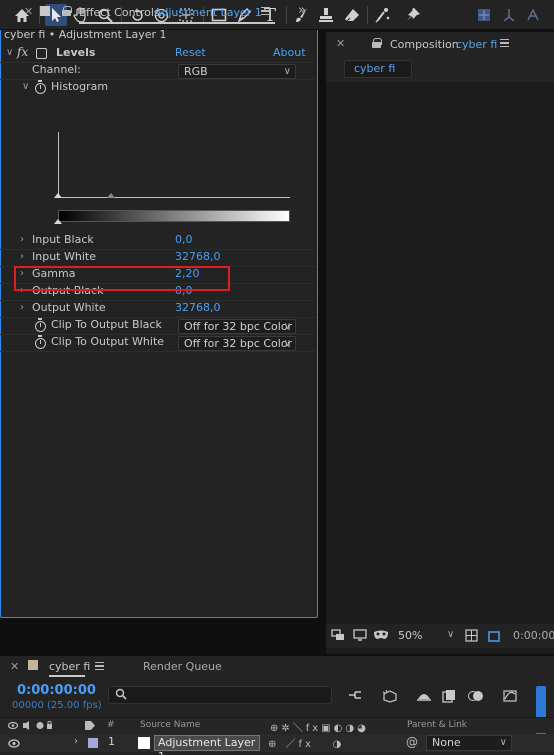 The image size is (554, 755). I want to click on comp-navigator-button: cyber fi, so click(378, 69).